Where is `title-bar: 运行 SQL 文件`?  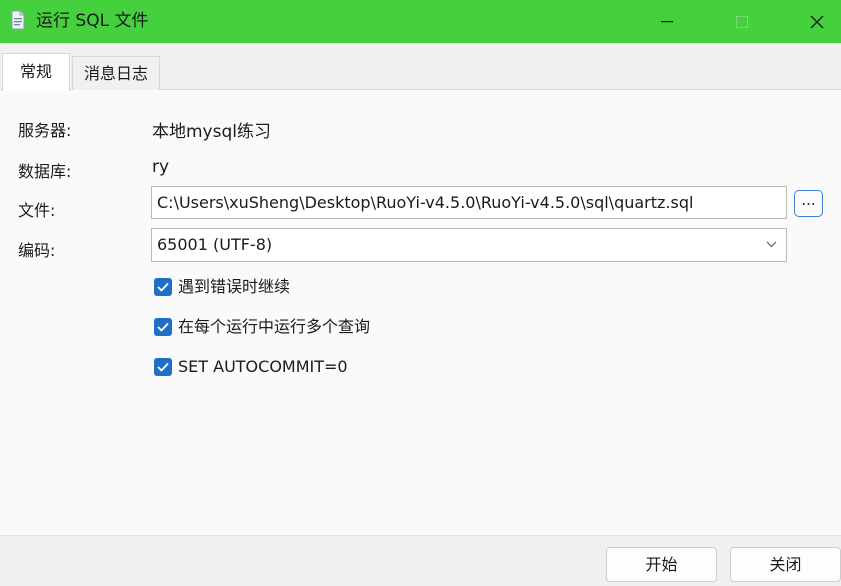
title-bar: 运行 SQL 文件 is located at coordinates (420, 21).